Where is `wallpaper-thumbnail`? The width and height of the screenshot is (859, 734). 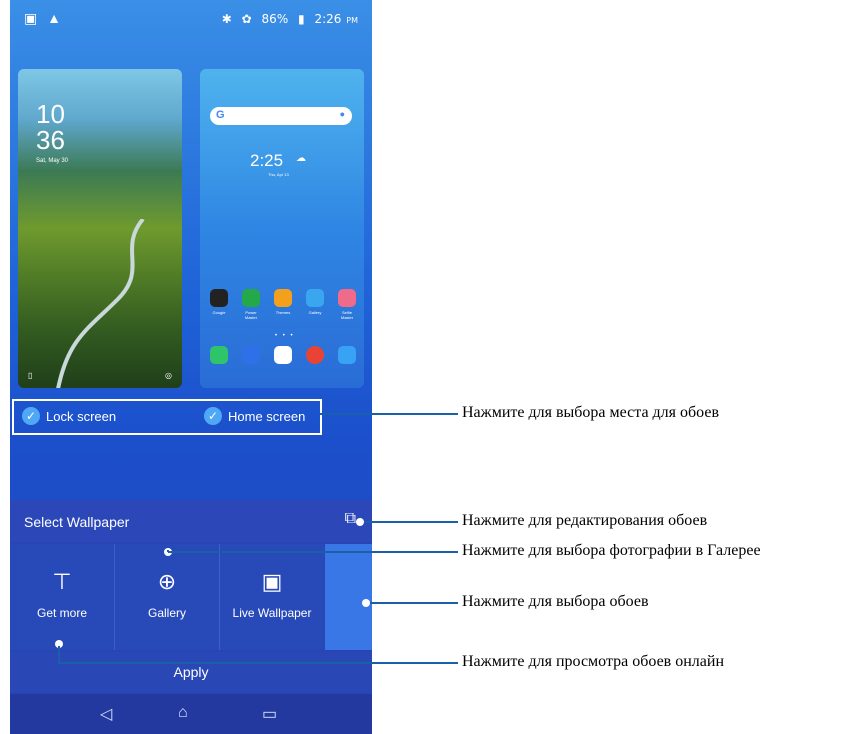 wallpaper-thumbnail is located at coordinates (348, 597).